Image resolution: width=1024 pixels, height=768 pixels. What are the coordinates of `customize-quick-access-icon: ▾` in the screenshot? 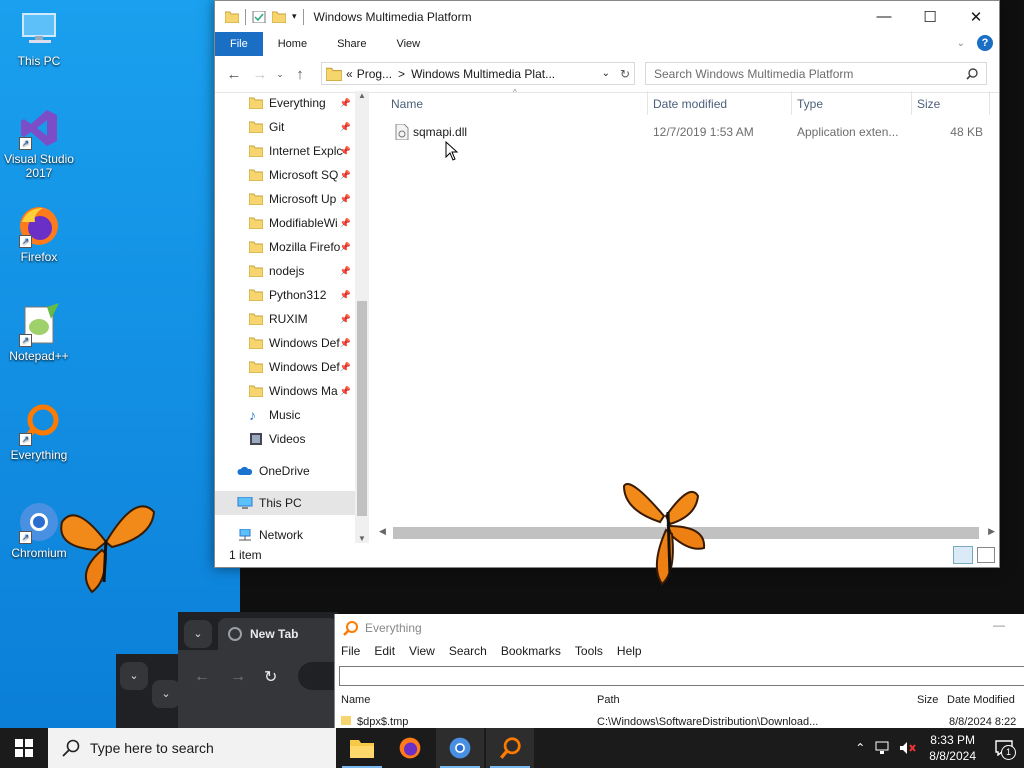 It's located at (294, 16).